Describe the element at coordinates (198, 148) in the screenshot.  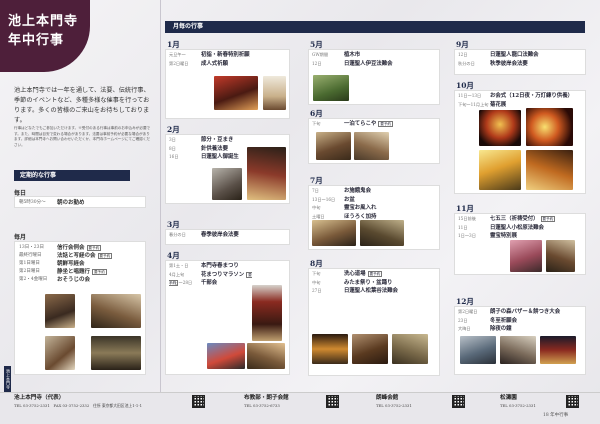
I see `event-entry: 8日 針供養法要` at that location.